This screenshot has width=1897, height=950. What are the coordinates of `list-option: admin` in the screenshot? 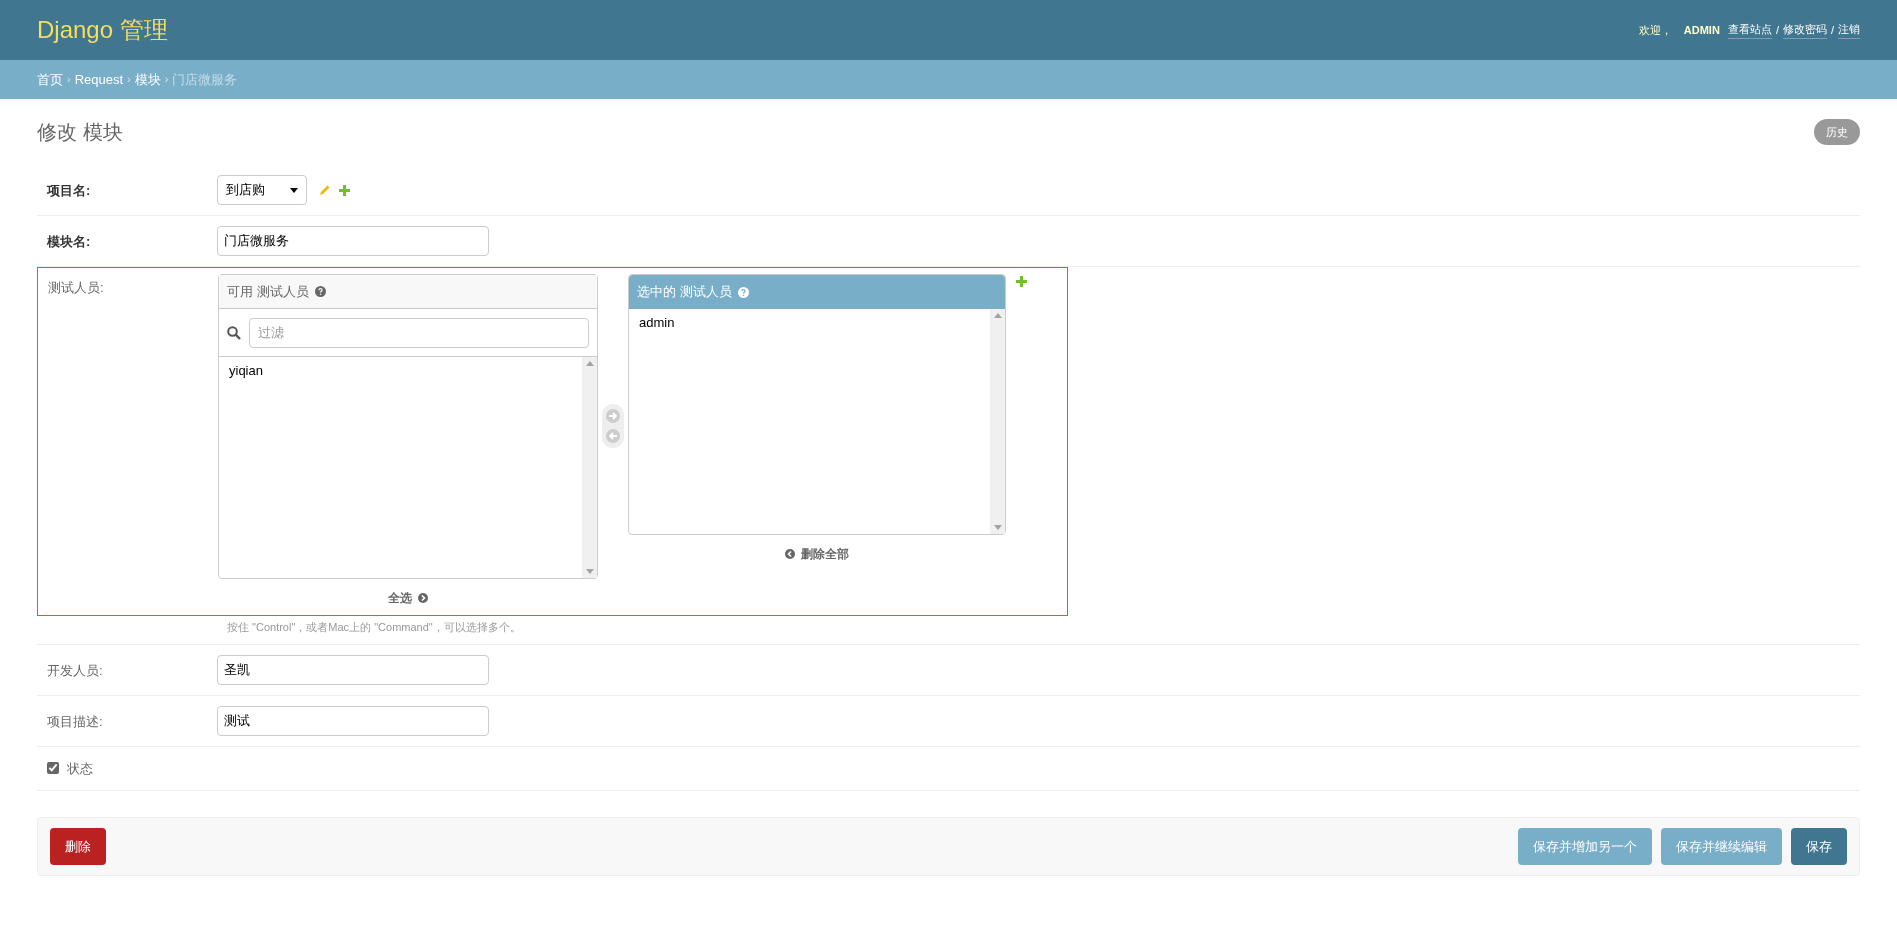 It's located at (809, 323).